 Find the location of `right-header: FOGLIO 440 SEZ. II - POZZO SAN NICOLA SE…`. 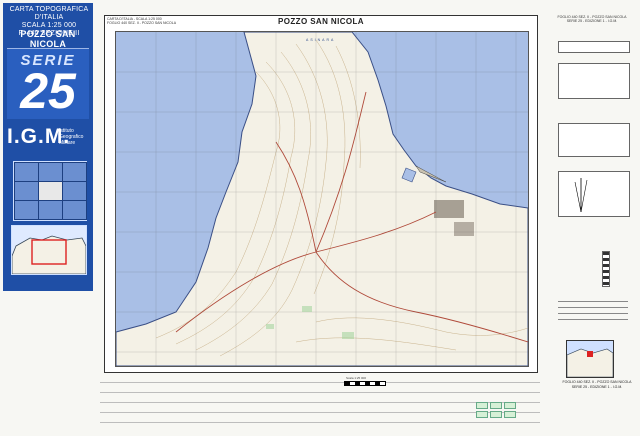

right-header: FOGLIO 440 SEZ. II - POZZO SAN NICOLA SE… is located at coordinates (592, 19).